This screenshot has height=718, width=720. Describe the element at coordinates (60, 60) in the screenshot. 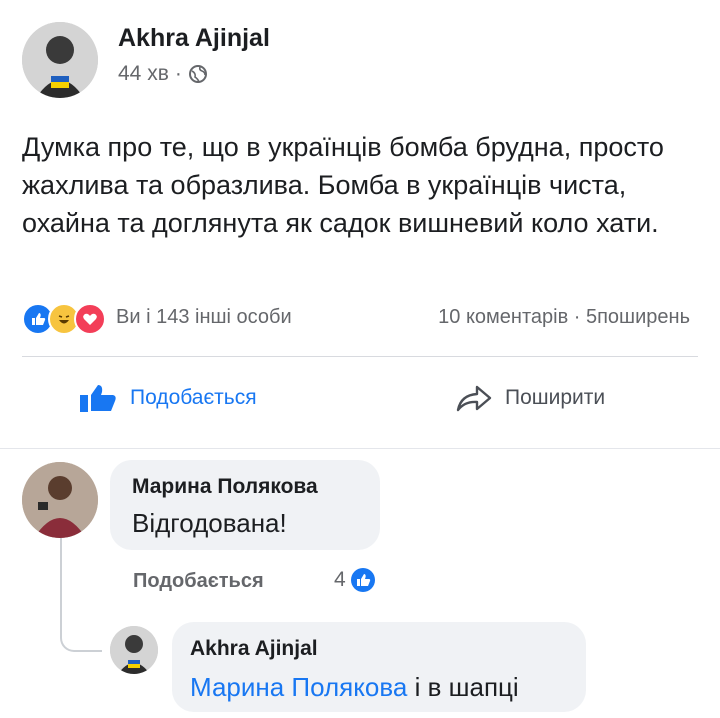

I see `post-author-avatar` at that location.